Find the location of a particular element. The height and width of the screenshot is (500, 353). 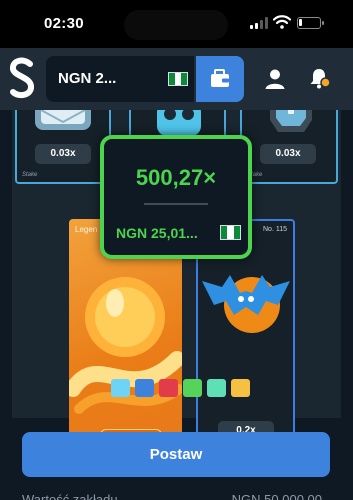

bet-button: Postaw is located at coordinates (176, 454).